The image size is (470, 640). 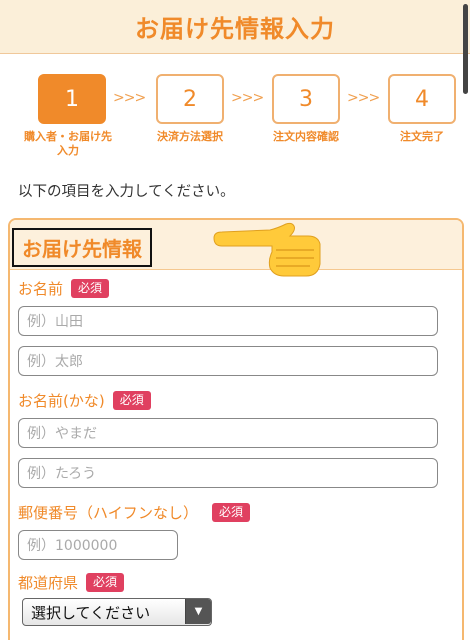 What do you see at coordinates (228, 321) in the screenshot?
I see `last-name-input: 例）山田` at bounding box center [228, 321].